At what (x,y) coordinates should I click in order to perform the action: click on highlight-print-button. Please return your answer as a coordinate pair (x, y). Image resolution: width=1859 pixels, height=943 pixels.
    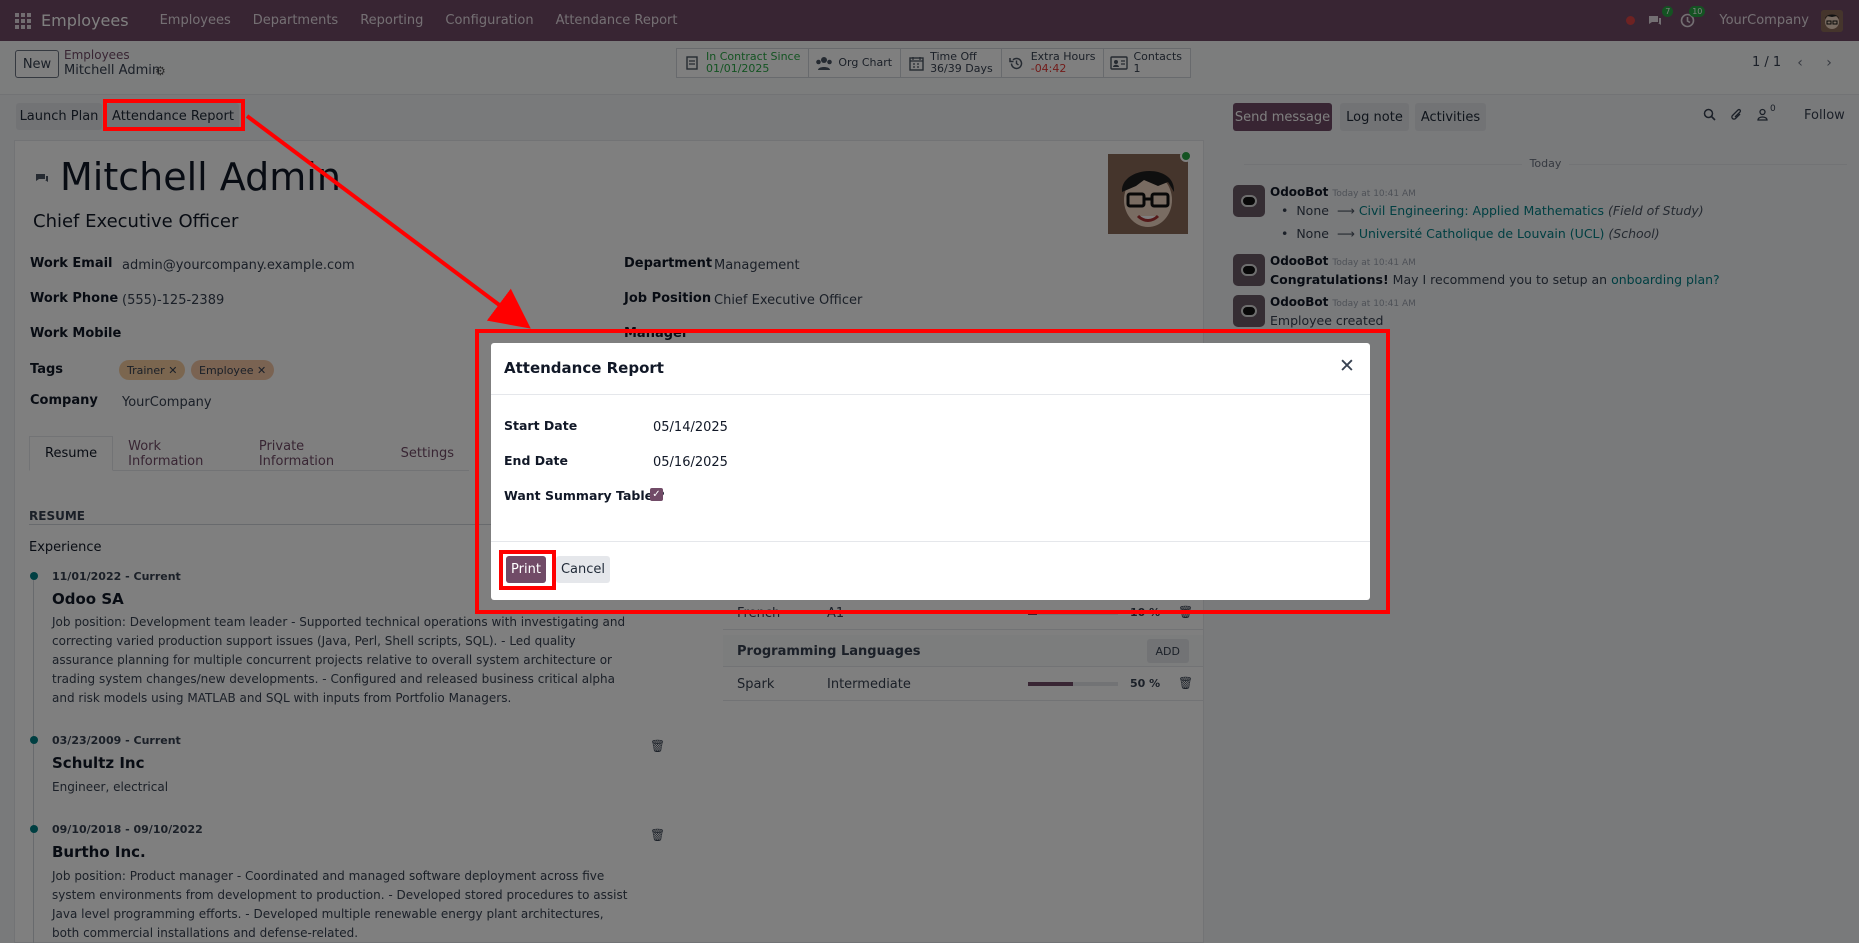
    Looking at the image, I should click on (527, 570).